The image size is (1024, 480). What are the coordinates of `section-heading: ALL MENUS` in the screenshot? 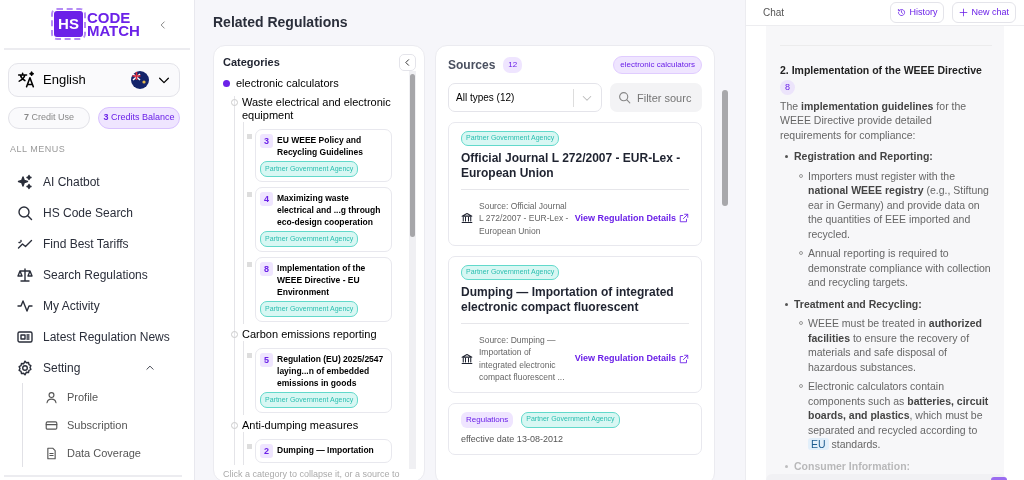 It's located at (38, 149).